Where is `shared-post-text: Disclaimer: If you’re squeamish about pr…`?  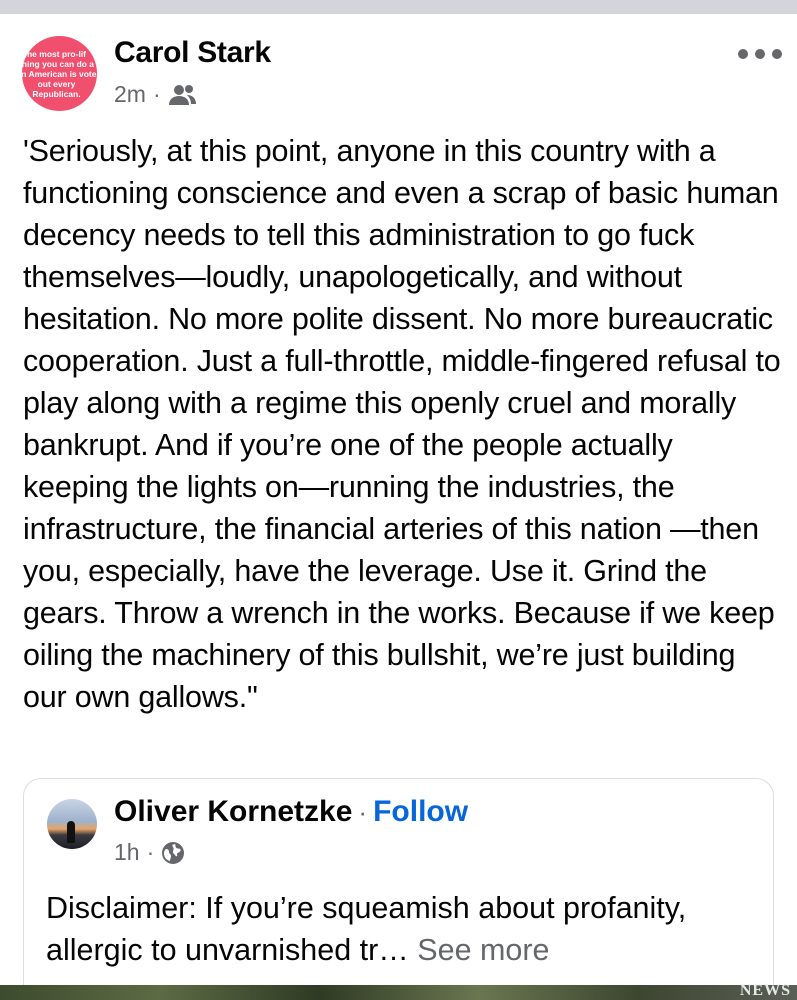 shared-post-text: Disclaimer: If you’re squeamish about pr… is located at coordinates (401, 929).